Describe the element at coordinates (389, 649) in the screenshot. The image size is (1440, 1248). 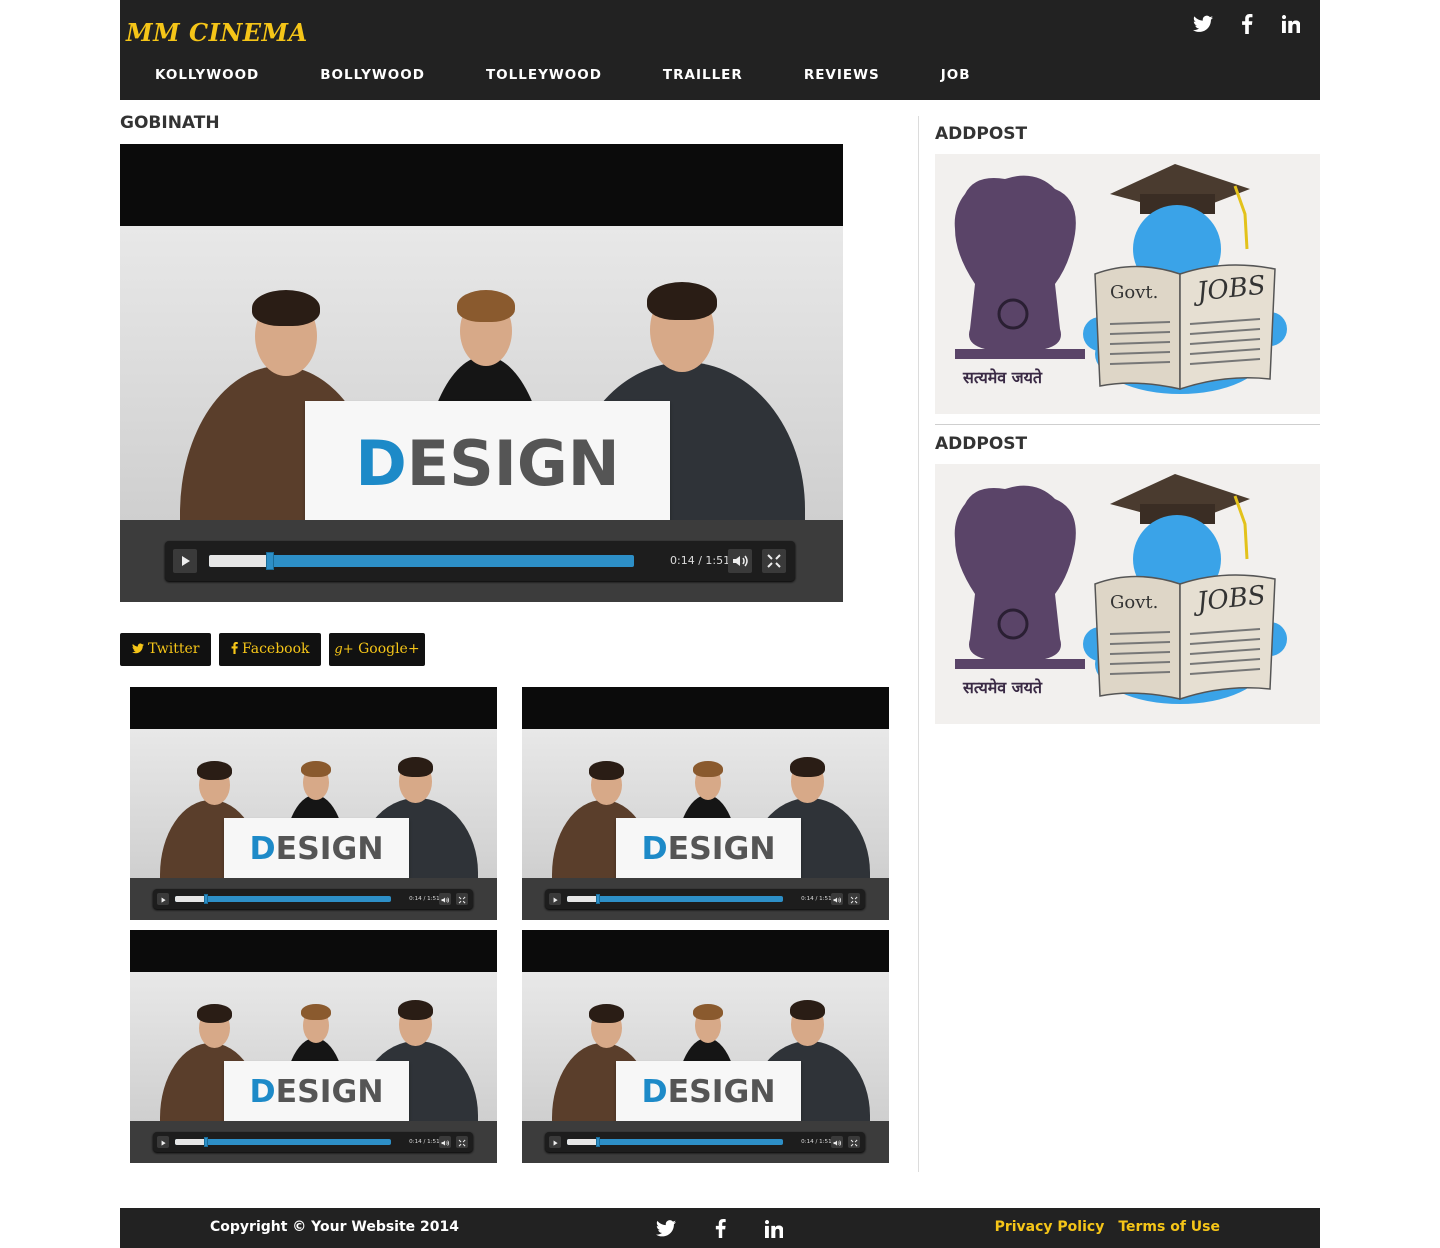
I see `share-google-label: Google+` at that location.